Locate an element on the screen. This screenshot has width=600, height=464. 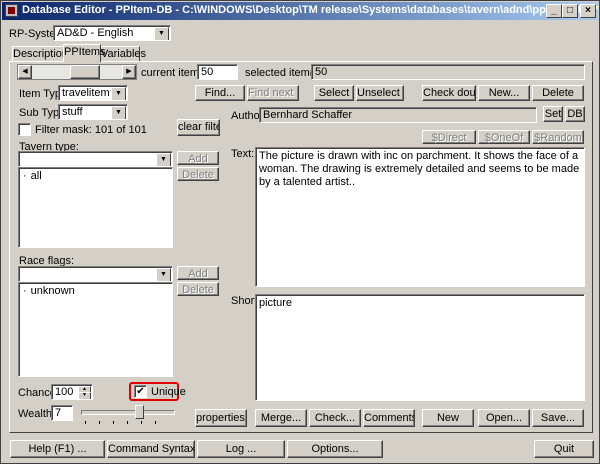
chance-value: 100 is located at coordinates (64, 392).